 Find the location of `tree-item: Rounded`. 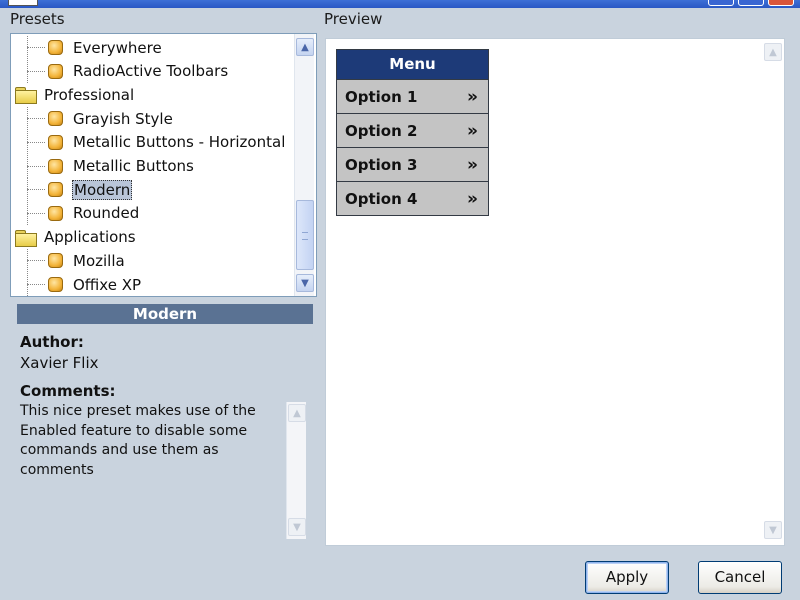

tree-item: Rounded is located at coordinates (83, 213).